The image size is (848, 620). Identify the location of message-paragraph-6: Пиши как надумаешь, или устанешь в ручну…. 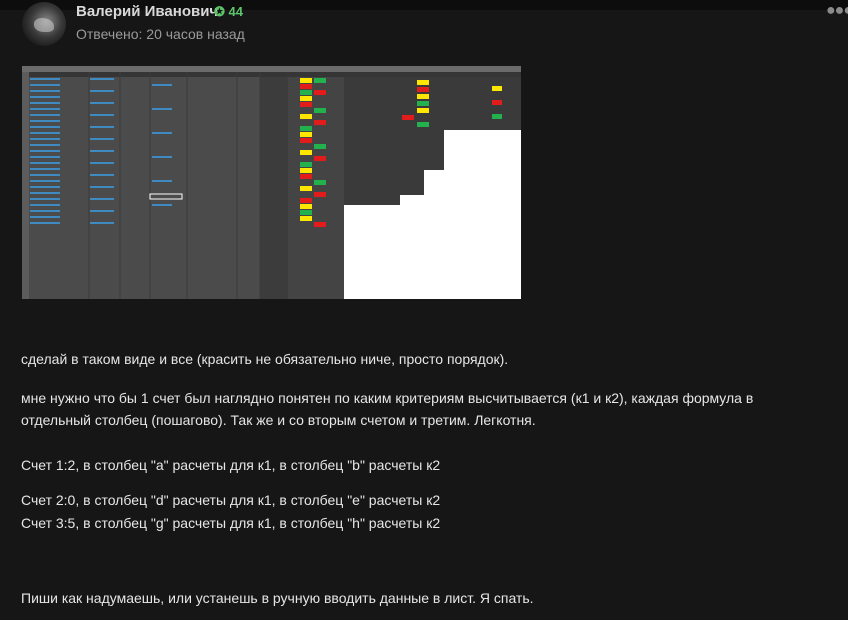
(277, 598).